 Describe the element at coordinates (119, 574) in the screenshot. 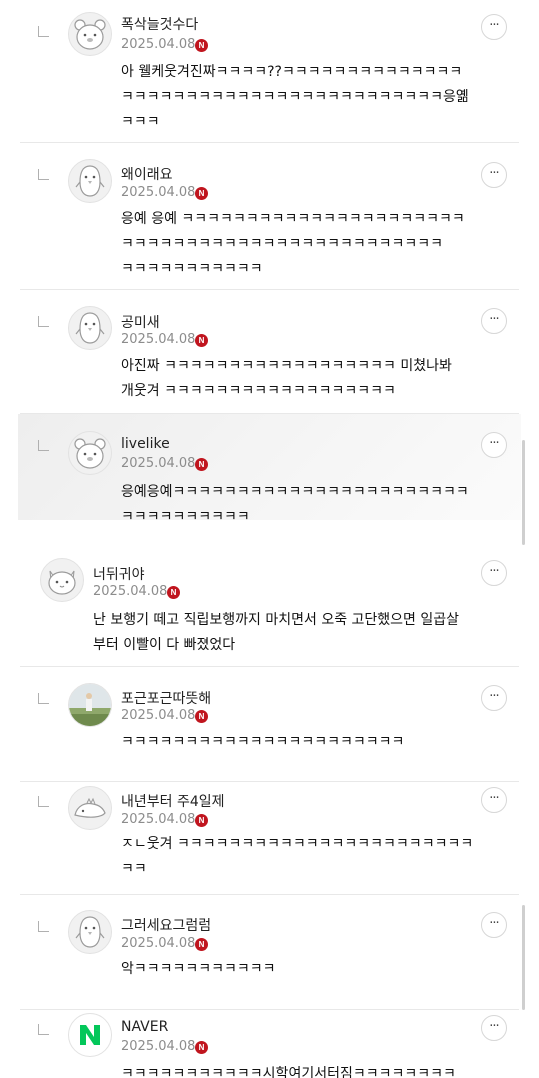

I see `comment-nickname: 너뒤귀야` at that location.